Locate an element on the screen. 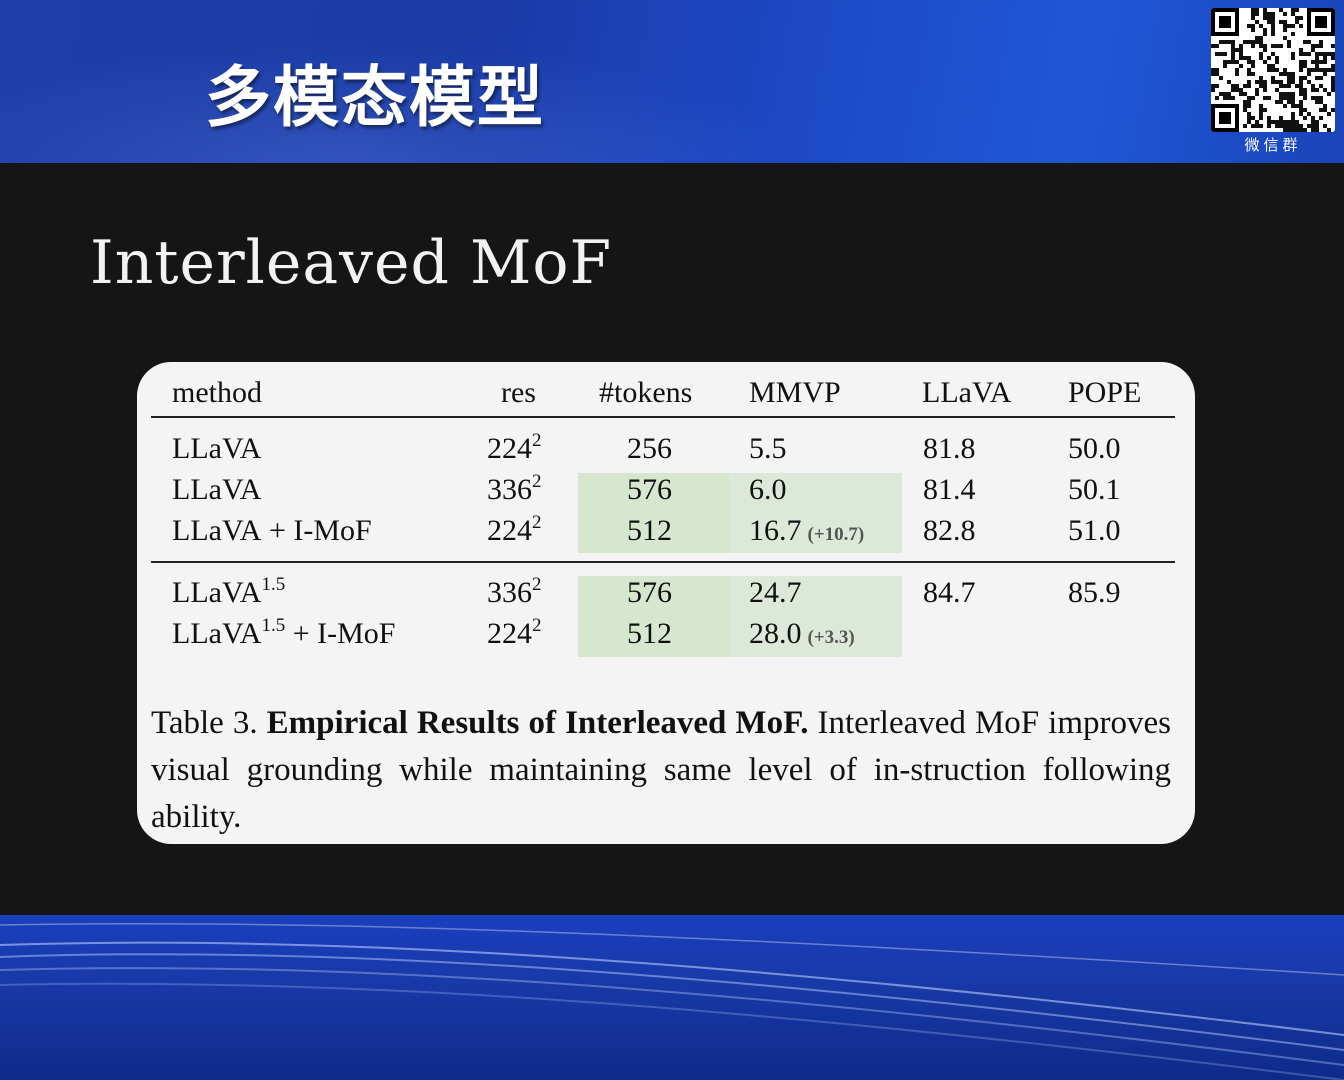 The width and height of the screenshot is (1344, 1080). cell-llava: 81.4 is located at coordinates (949, 489).